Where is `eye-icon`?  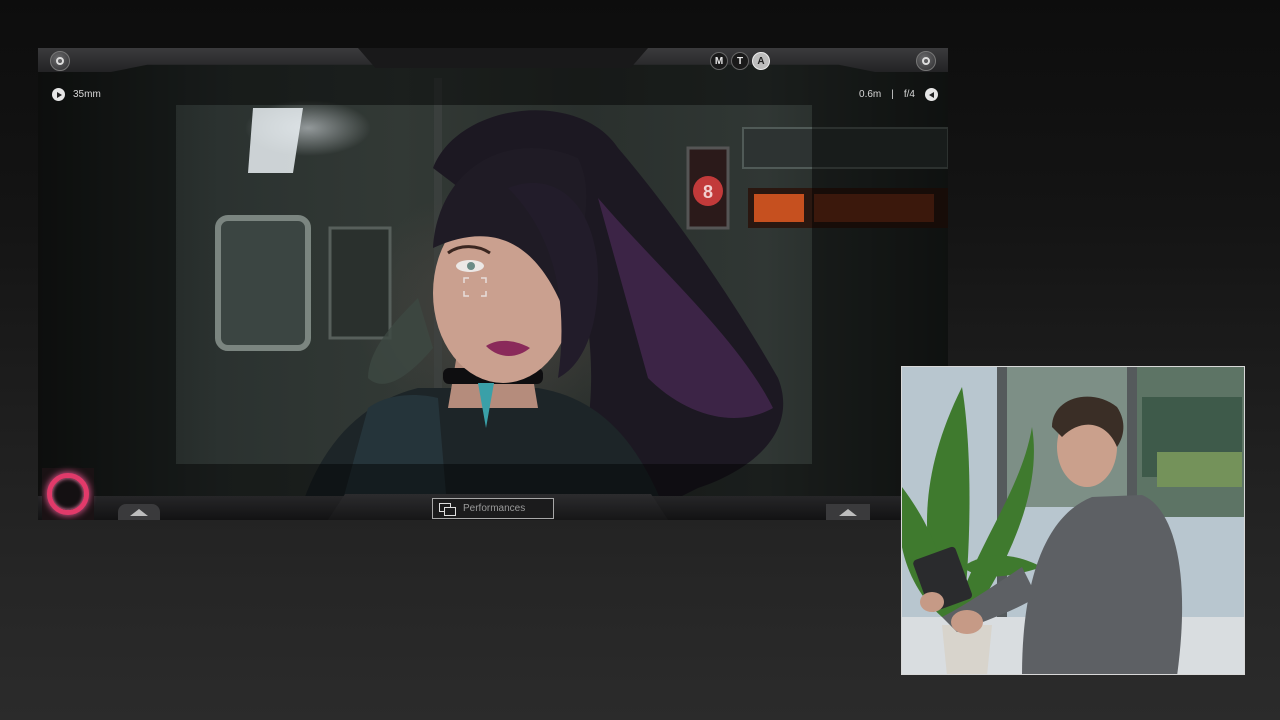 eye-icon is located at coordinates (60, 61).